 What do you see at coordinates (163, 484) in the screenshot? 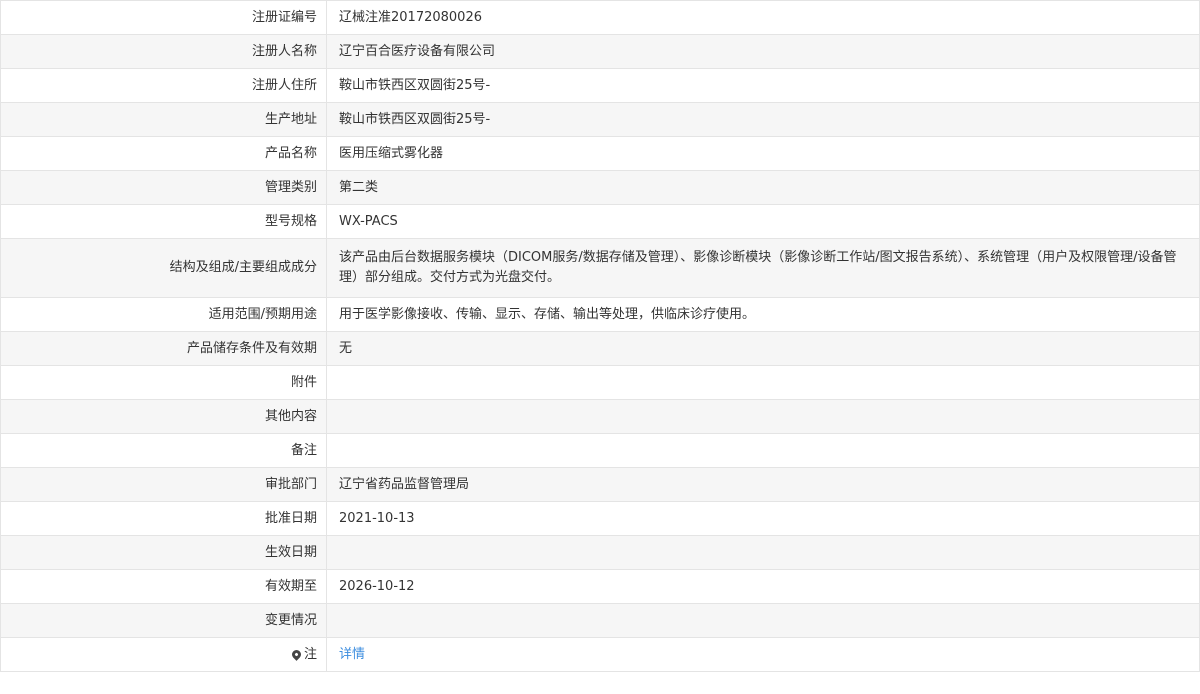
I see `field-label-approval-department: 审批部门` at bounding box center [163, 484].